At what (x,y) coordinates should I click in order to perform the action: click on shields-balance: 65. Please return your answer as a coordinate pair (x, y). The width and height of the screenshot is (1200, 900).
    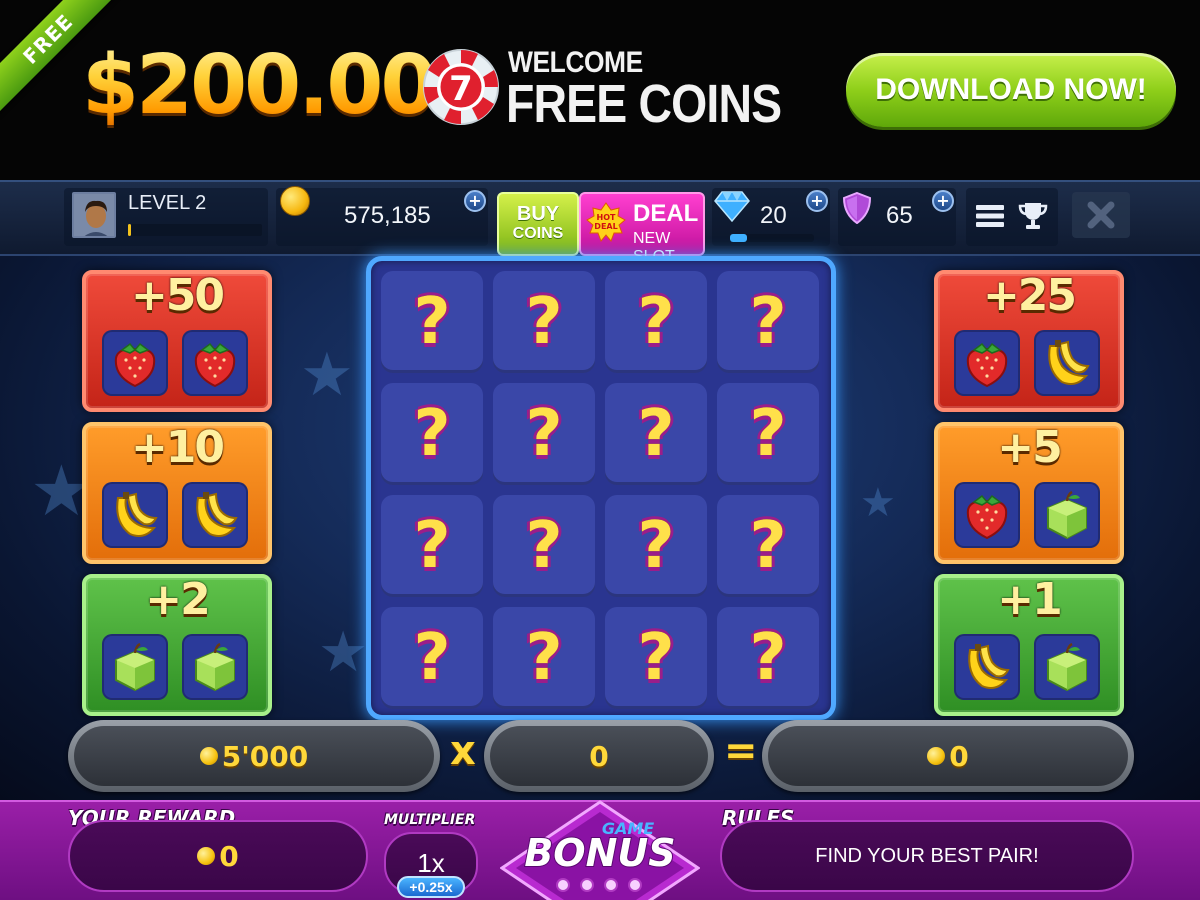
    Looking at the image, I should click on (899, 215).